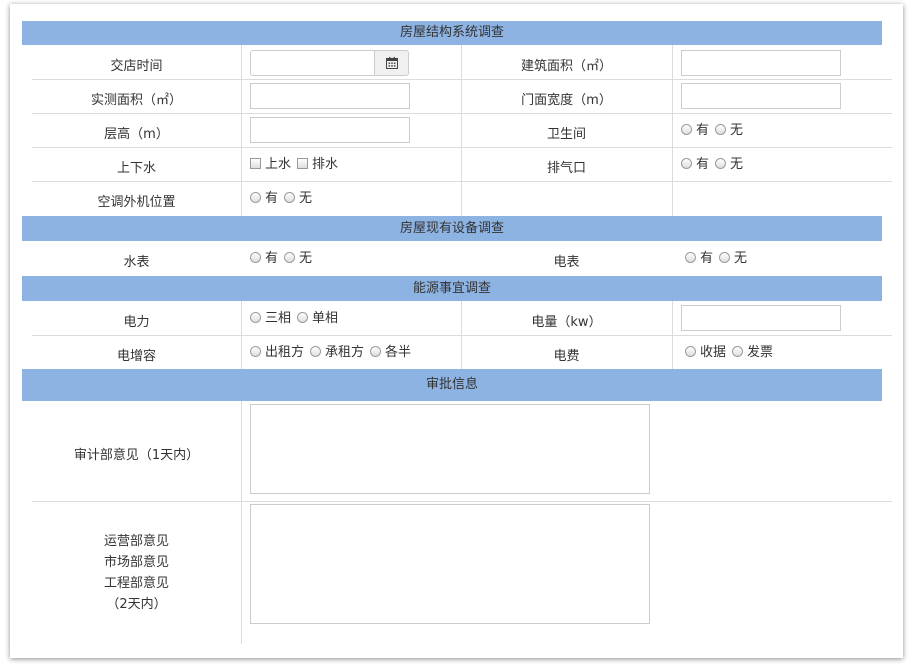 This screenshot has width=917, height=670. I want to click on label-water-supply-drain: 上下水, so click(136, 168).